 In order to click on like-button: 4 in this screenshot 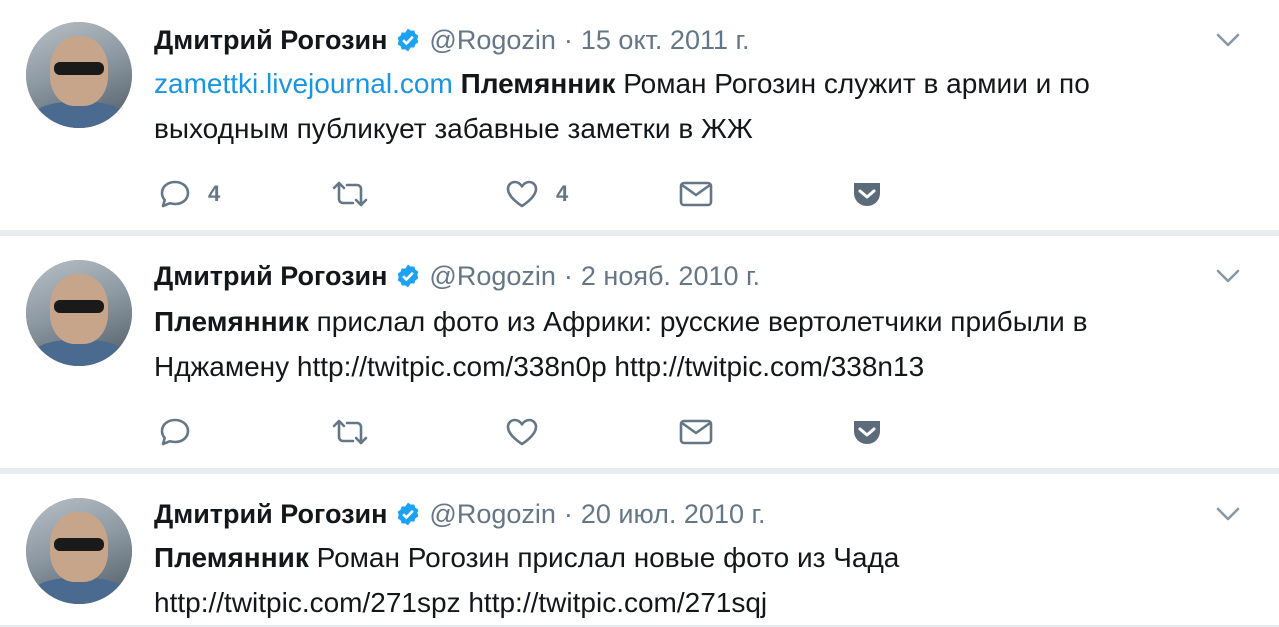, I will do `click(536, 194)`.